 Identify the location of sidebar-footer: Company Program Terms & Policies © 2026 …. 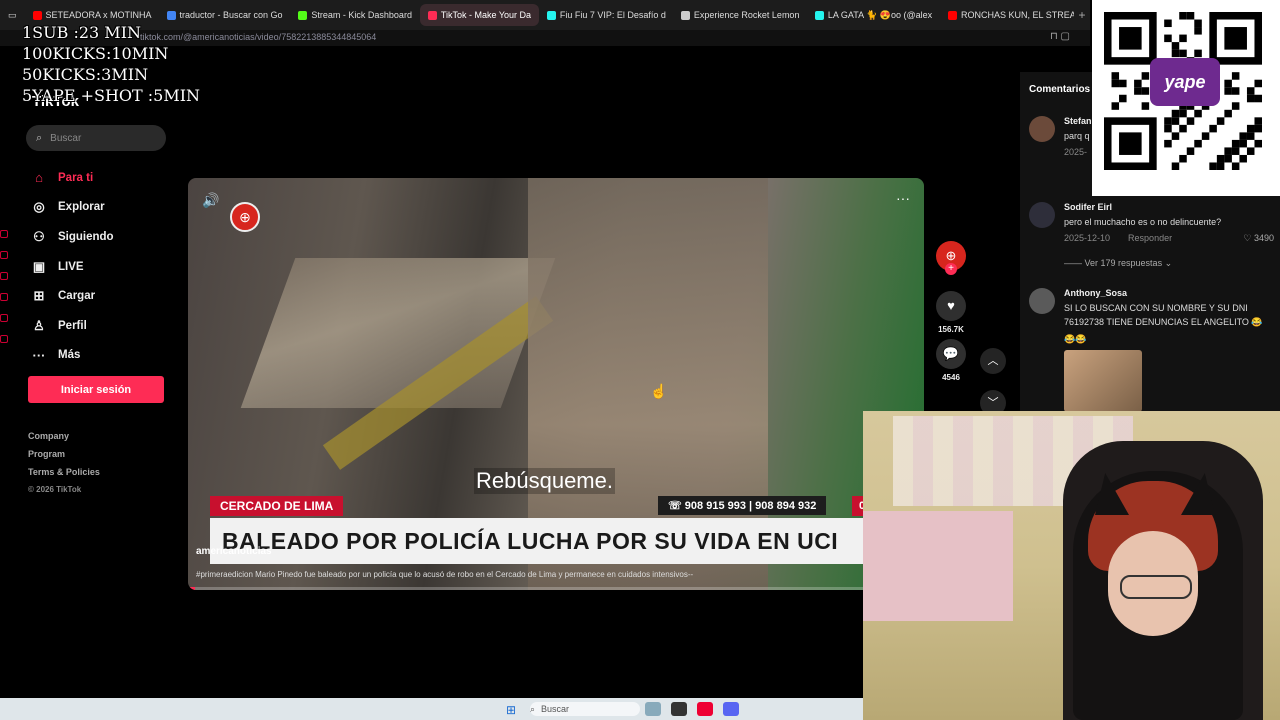
(64, 467).